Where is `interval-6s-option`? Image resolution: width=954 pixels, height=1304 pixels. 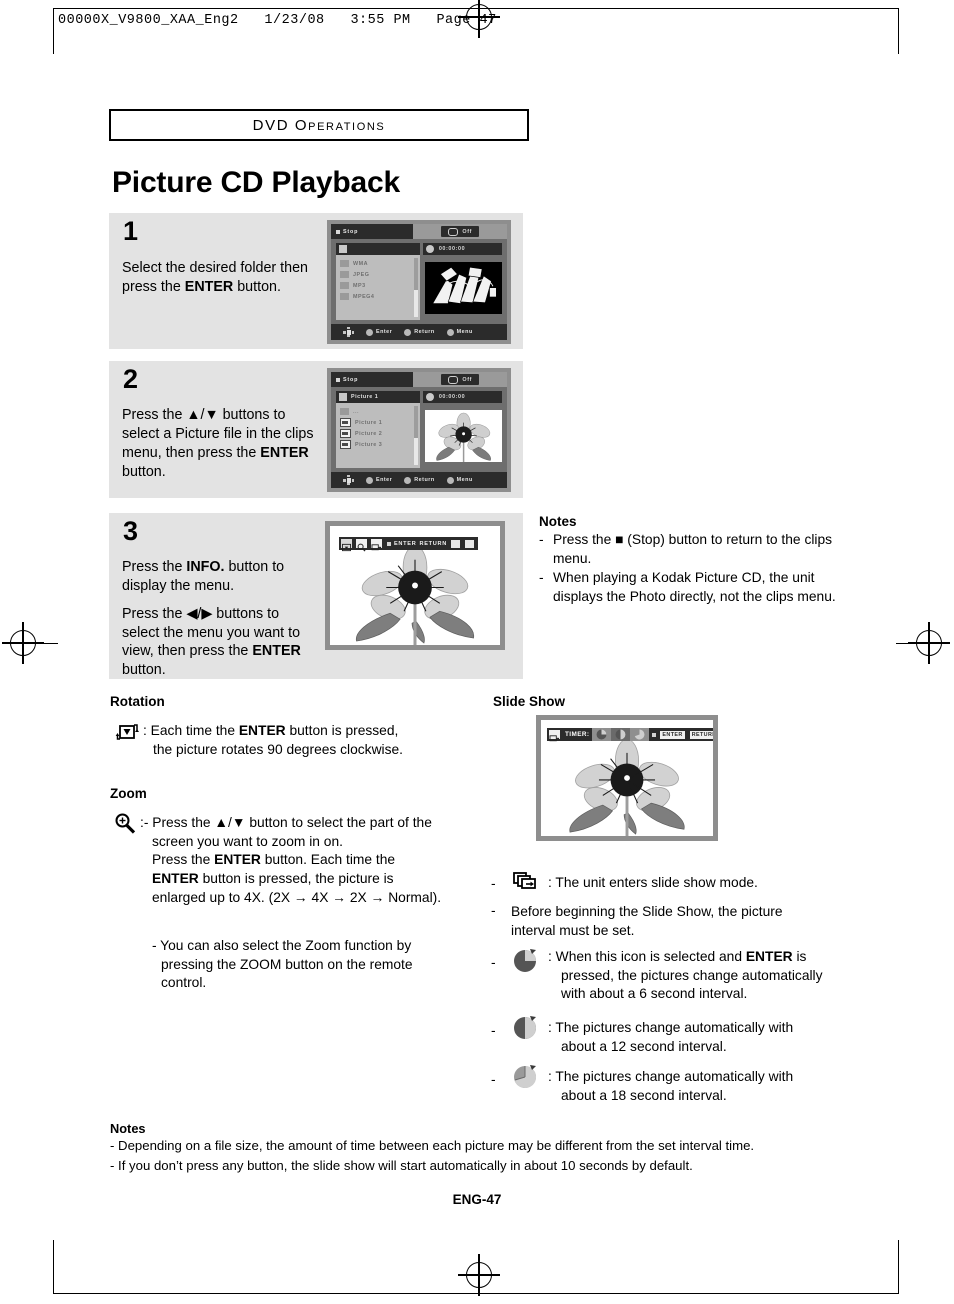
interval-6s-option is located at coordinates (602, 734).